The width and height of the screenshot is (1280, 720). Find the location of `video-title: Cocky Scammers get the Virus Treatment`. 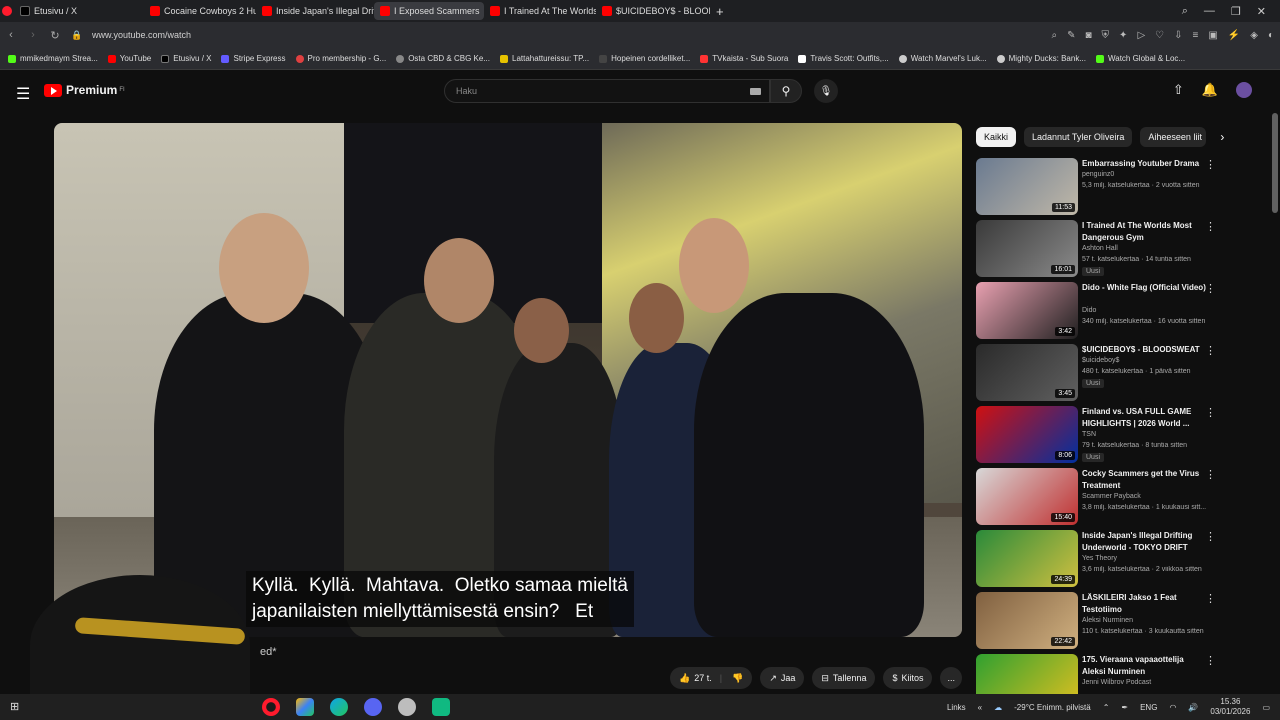

video-title: Cocky Scammers get the Virus Treatment is located at coordinates (1144, 480).